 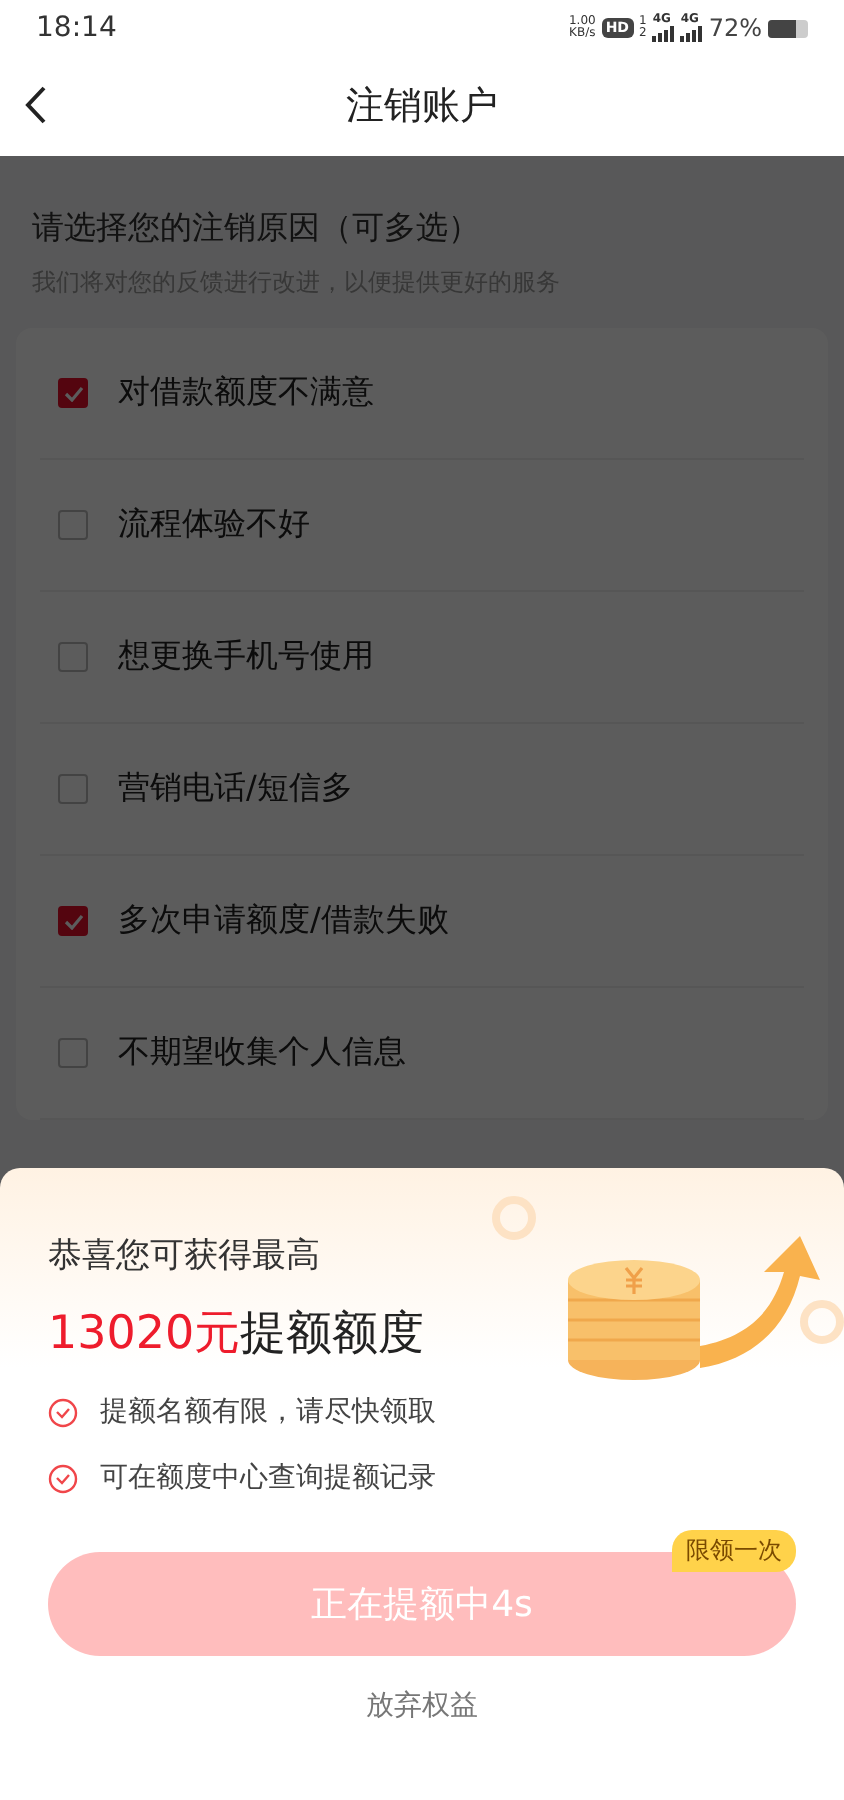 What do you see at coordinates (734, 1551) in the screenshot?
I see `limit-badge: 限领一次` at bounding box center [734, 1551].